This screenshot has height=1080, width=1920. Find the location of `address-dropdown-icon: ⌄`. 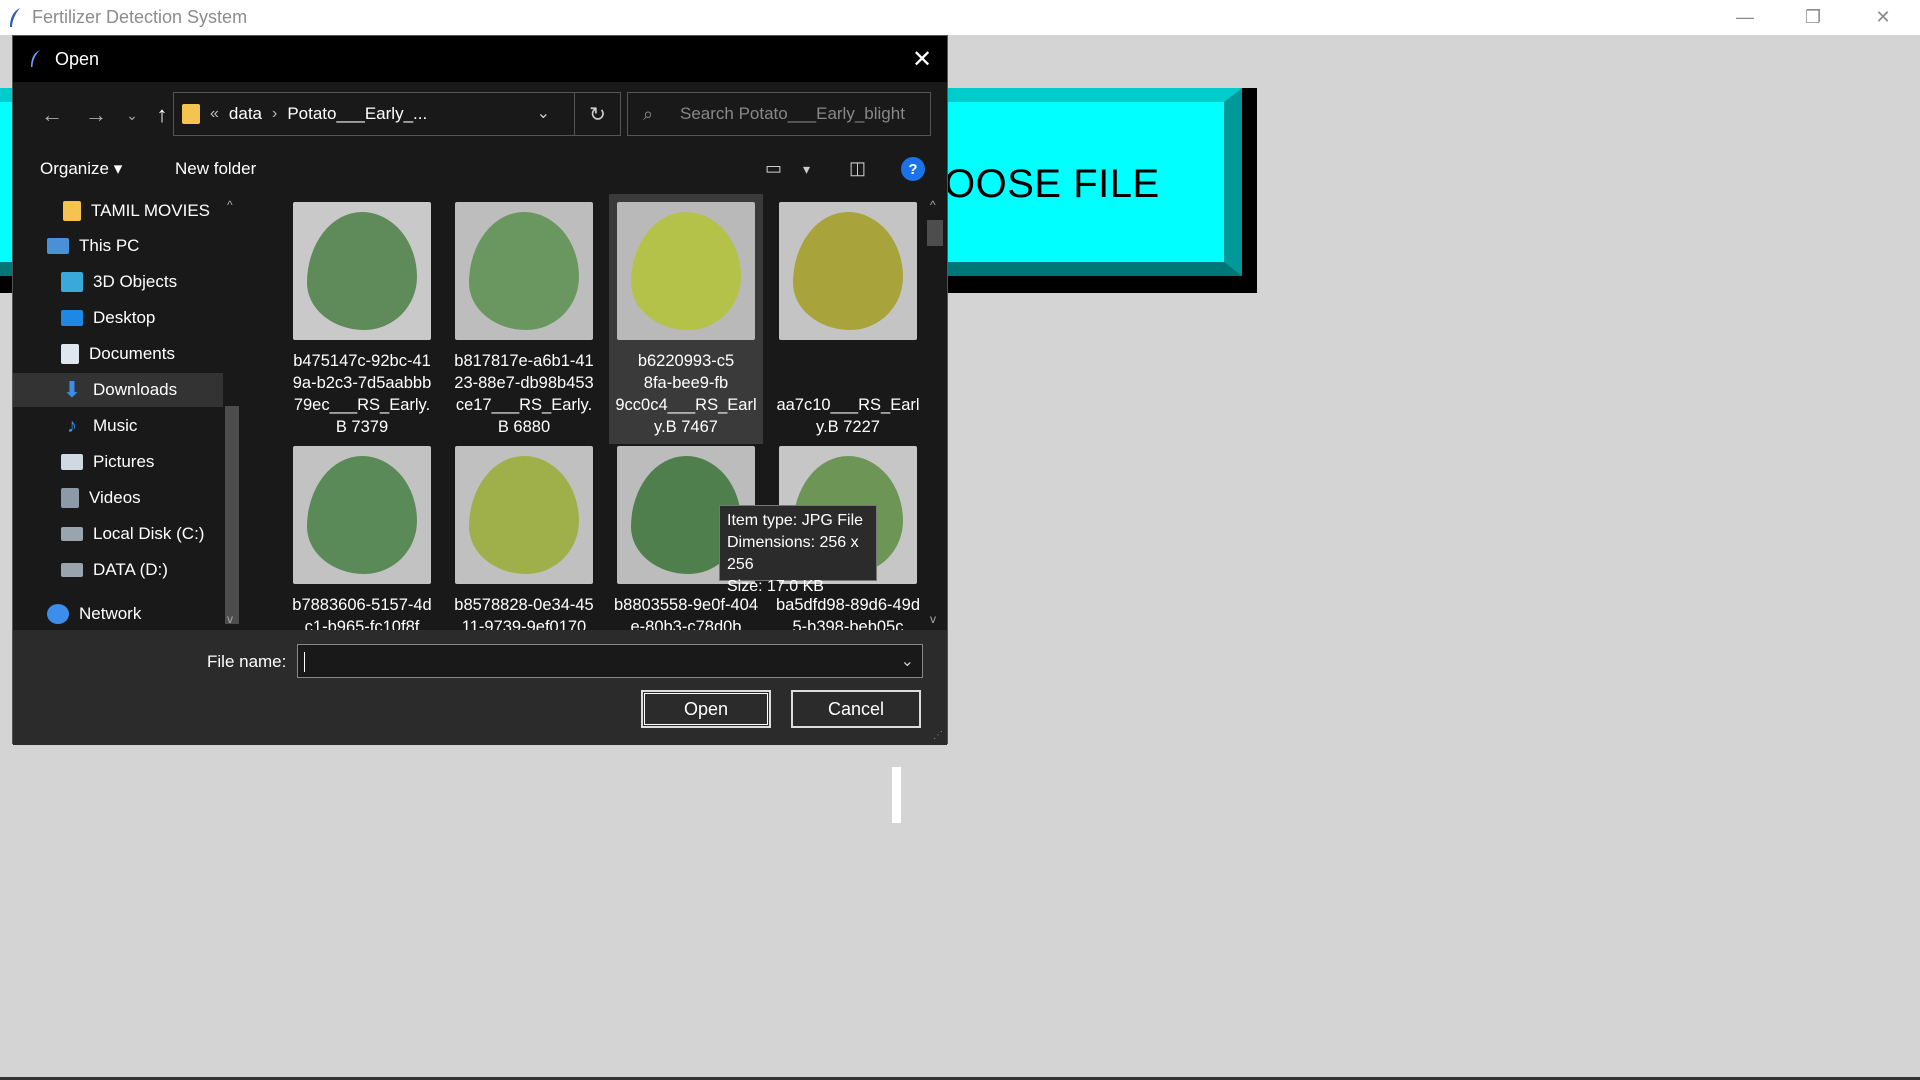

address-dropdown-icon: ⌄ is located at coordinates (543, 113).